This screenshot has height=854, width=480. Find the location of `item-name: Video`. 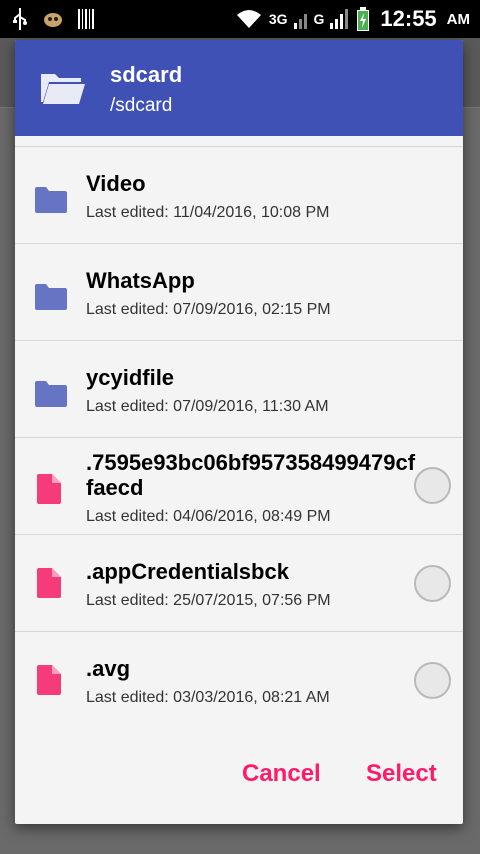

item-name: Video is located at coordinates (116, 183).